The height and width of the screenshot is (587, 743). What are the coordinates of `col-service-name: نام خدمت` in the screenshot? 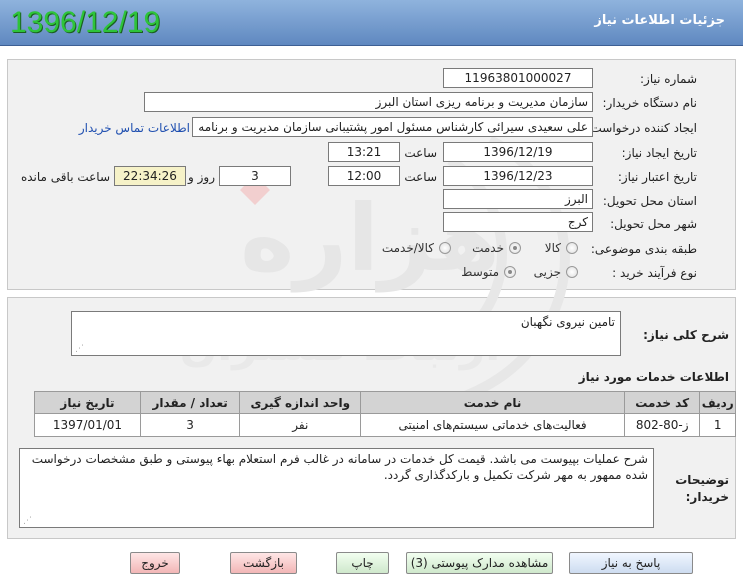 It's located at (492, 402).